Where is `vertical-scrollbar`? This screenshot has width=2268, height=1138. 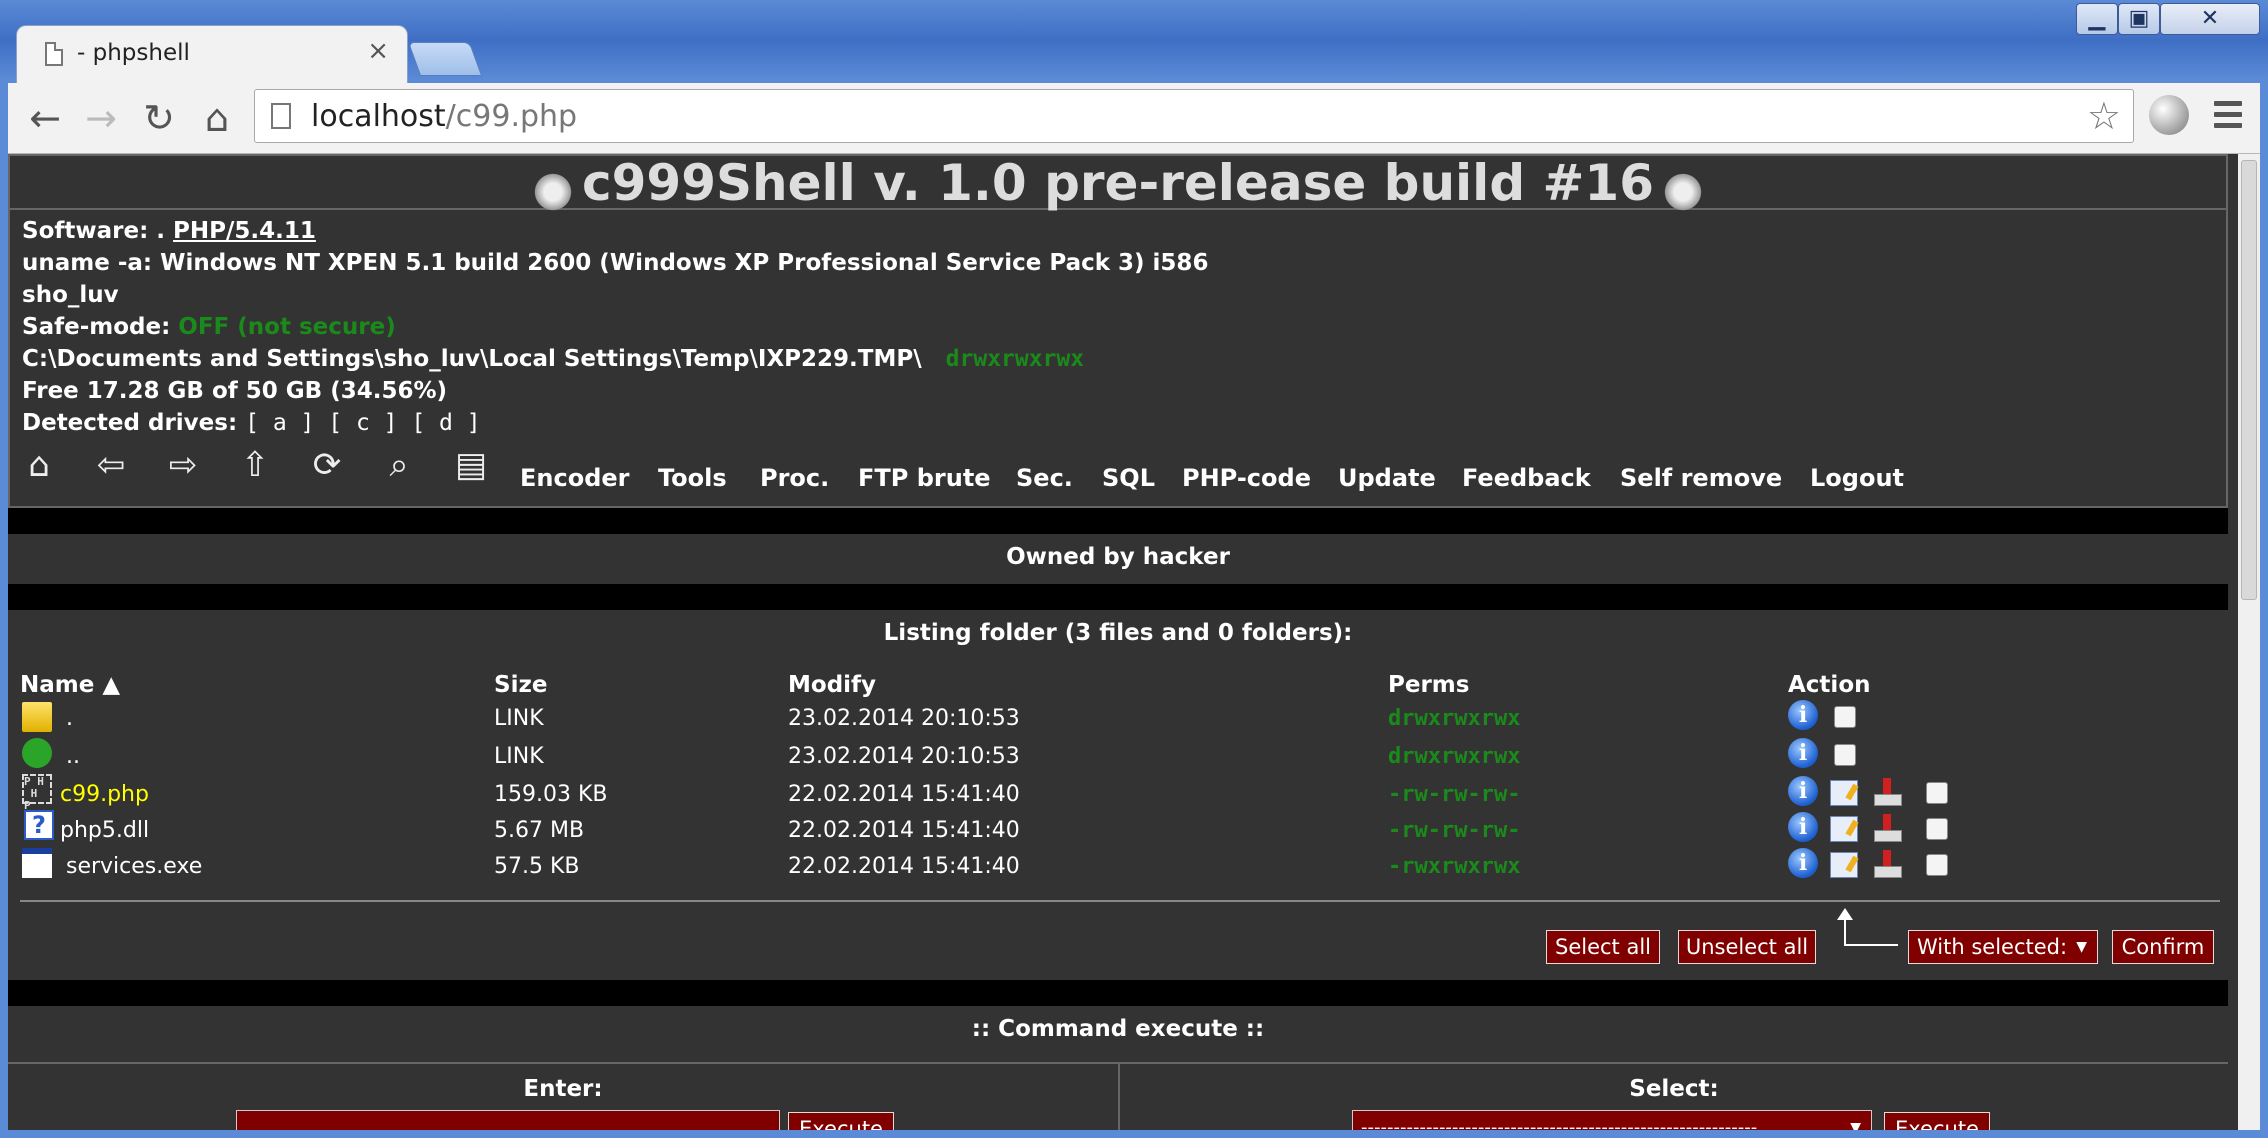 vertical-scrollbar is located at coordinates (2249, 642).